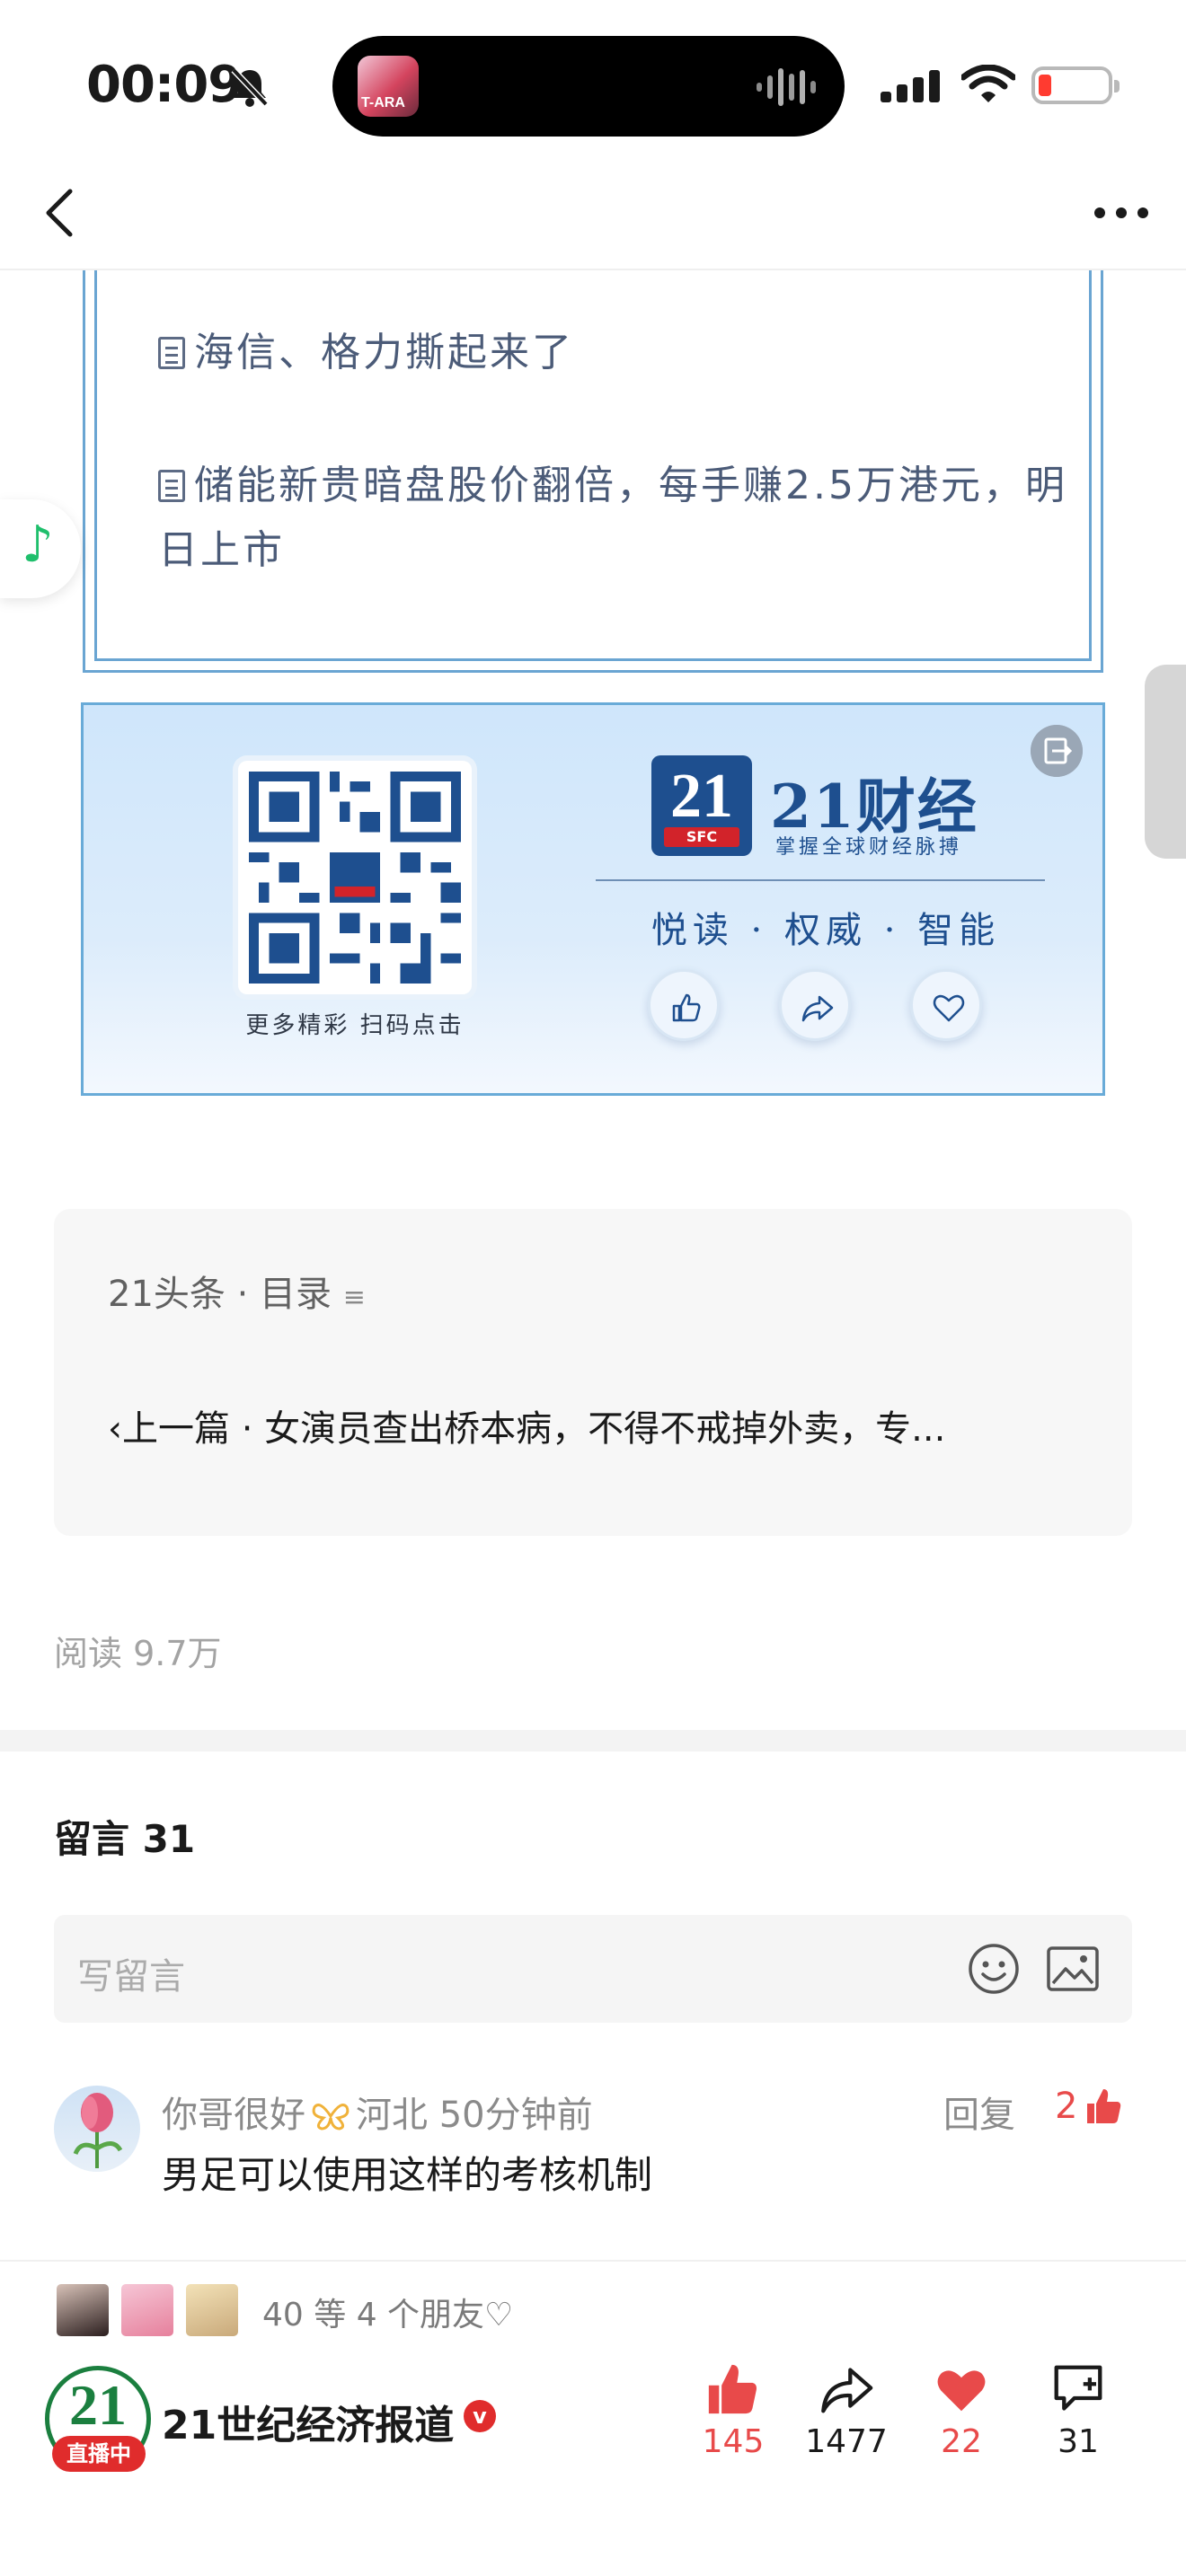 The image size is (1186, 2576). Describe the element at coordinates (388, 86) in the screenshot. I see `music-thumbnail: T-ARA` at that location.